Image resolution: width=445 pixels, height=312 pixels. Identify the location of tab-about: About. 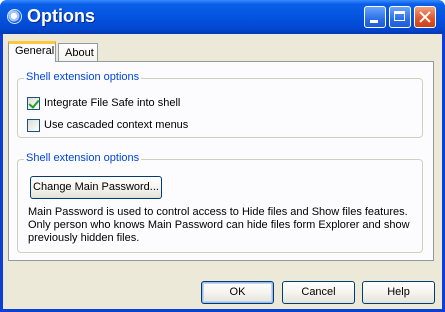
(78, 52).